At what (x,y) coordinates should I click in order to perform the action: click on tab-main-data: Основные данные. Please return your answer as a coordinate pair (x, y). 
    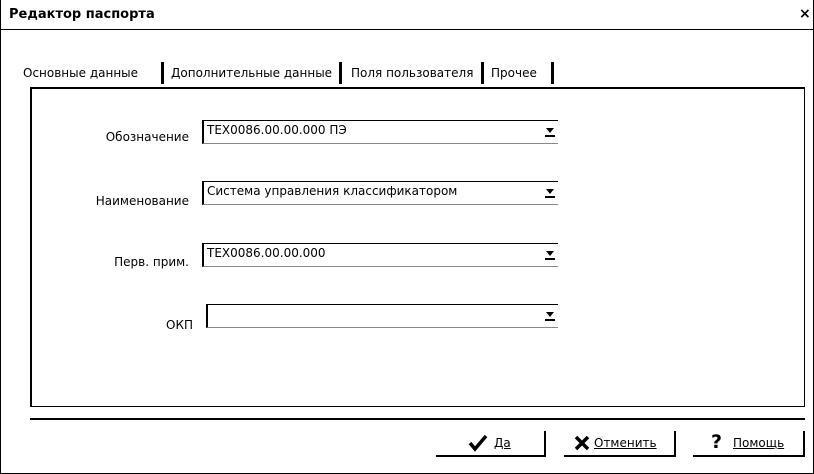
    Looking at the image, I should click on (93, 73).